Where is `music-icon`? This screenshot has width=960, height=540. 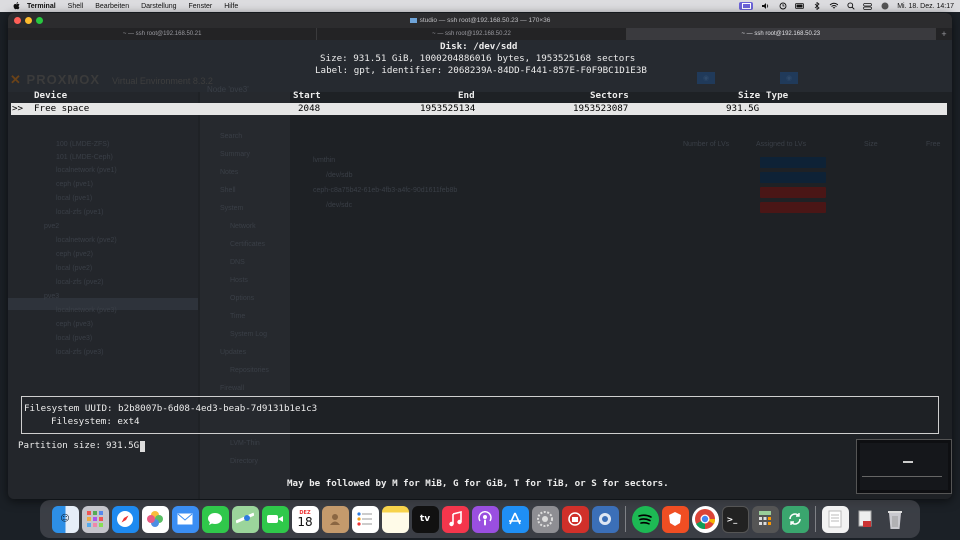 music-icon is located at coordinates (455, 519).